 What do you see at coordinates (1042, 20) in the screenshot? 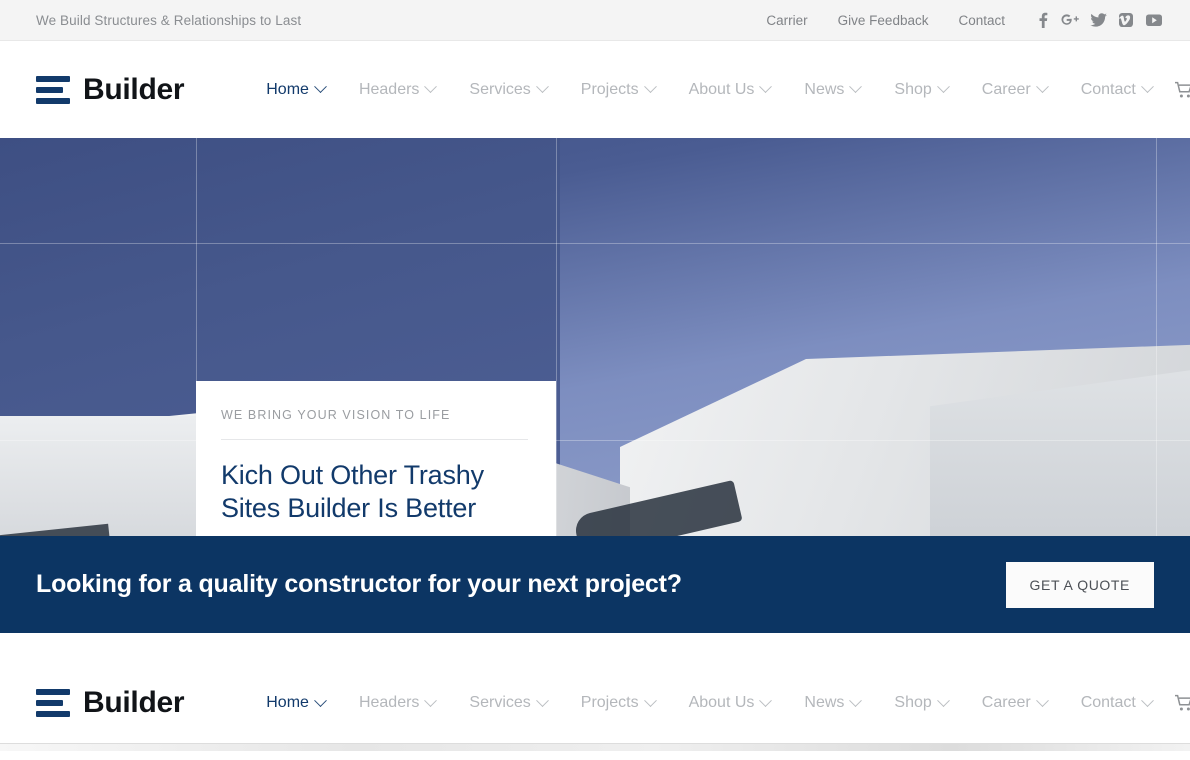
I see `facebook-icon` at bounding box center [1042, 20].